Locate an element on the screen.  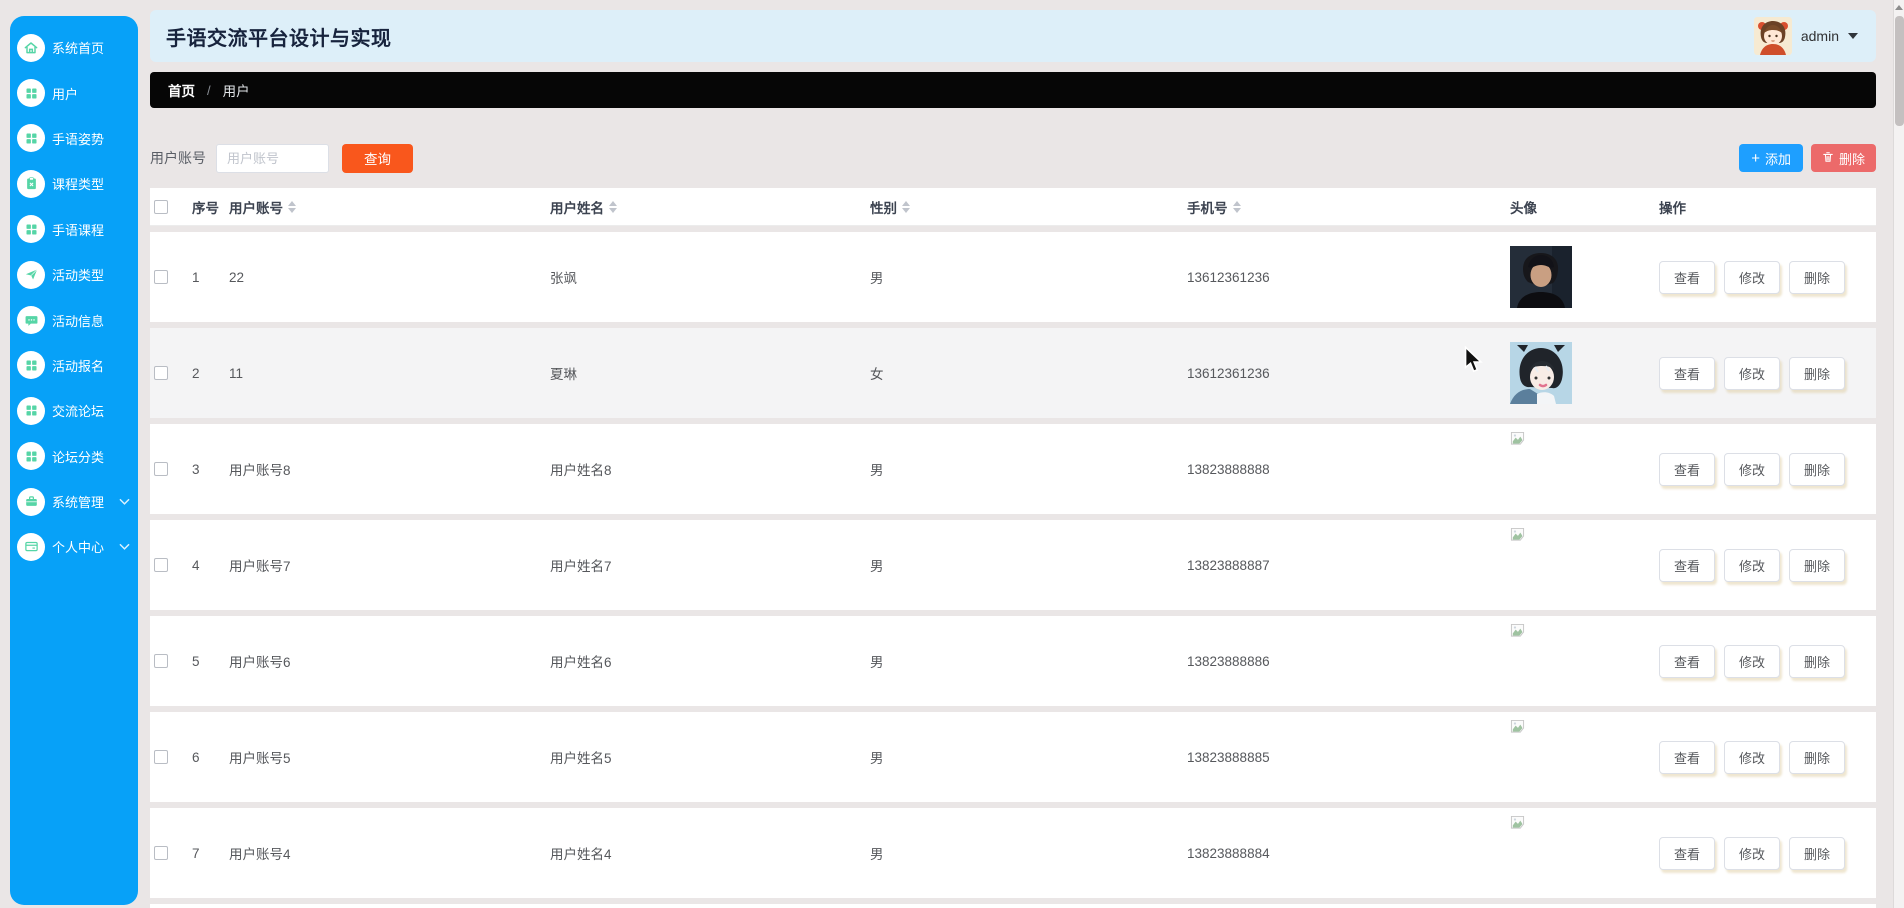
sidebar-item-activity-signup: 活动报名 is located at coordinates (74, 365).